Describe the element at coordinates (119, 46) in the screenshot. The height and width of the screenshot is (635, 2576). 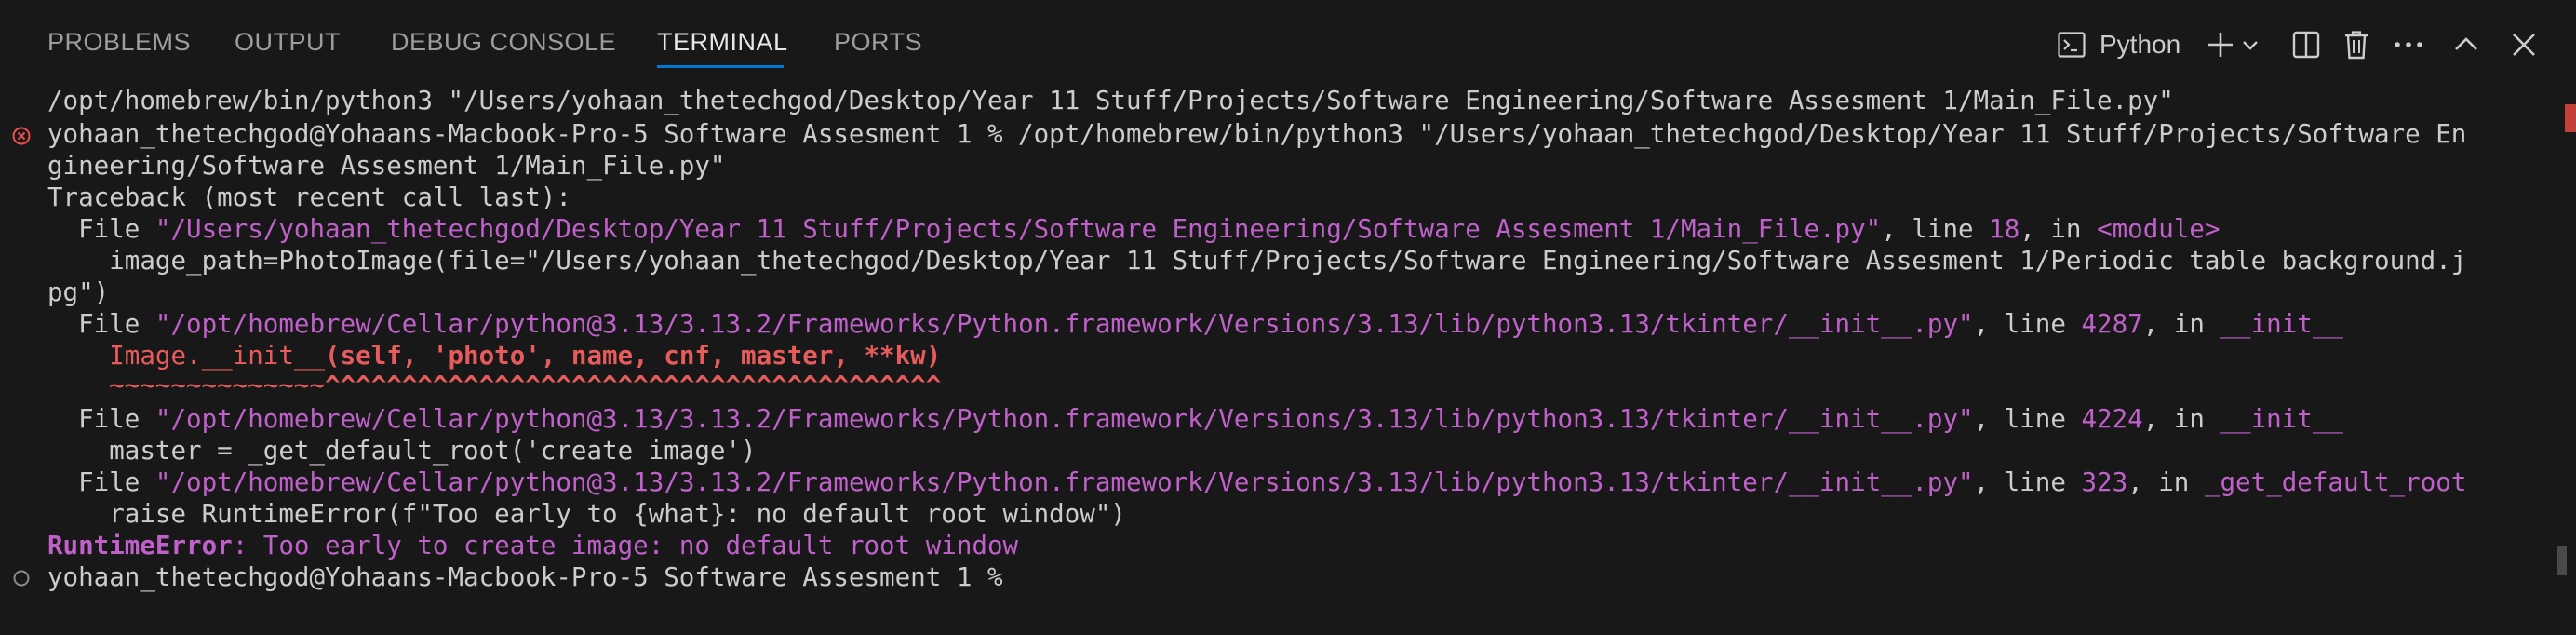
I see `tab-problems: PROBLEMS` at that location.